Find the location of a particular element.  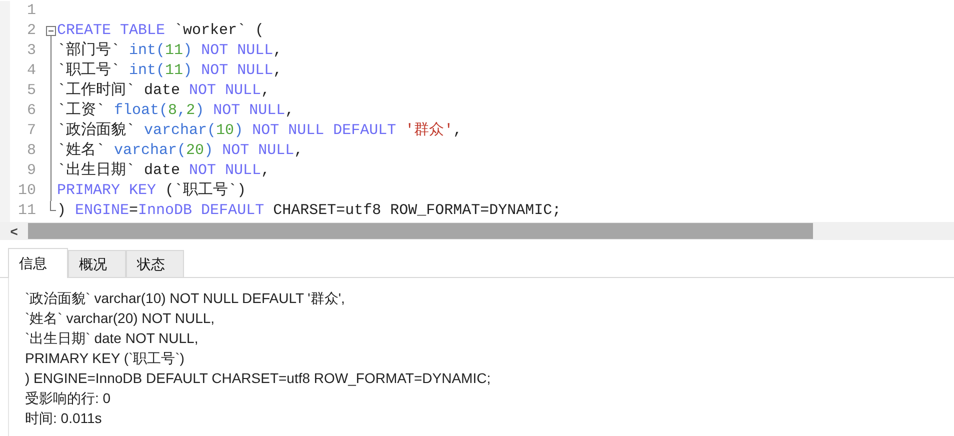

code-line: `工作时间` date NOT NULL, is located at coordinates (163, 91).